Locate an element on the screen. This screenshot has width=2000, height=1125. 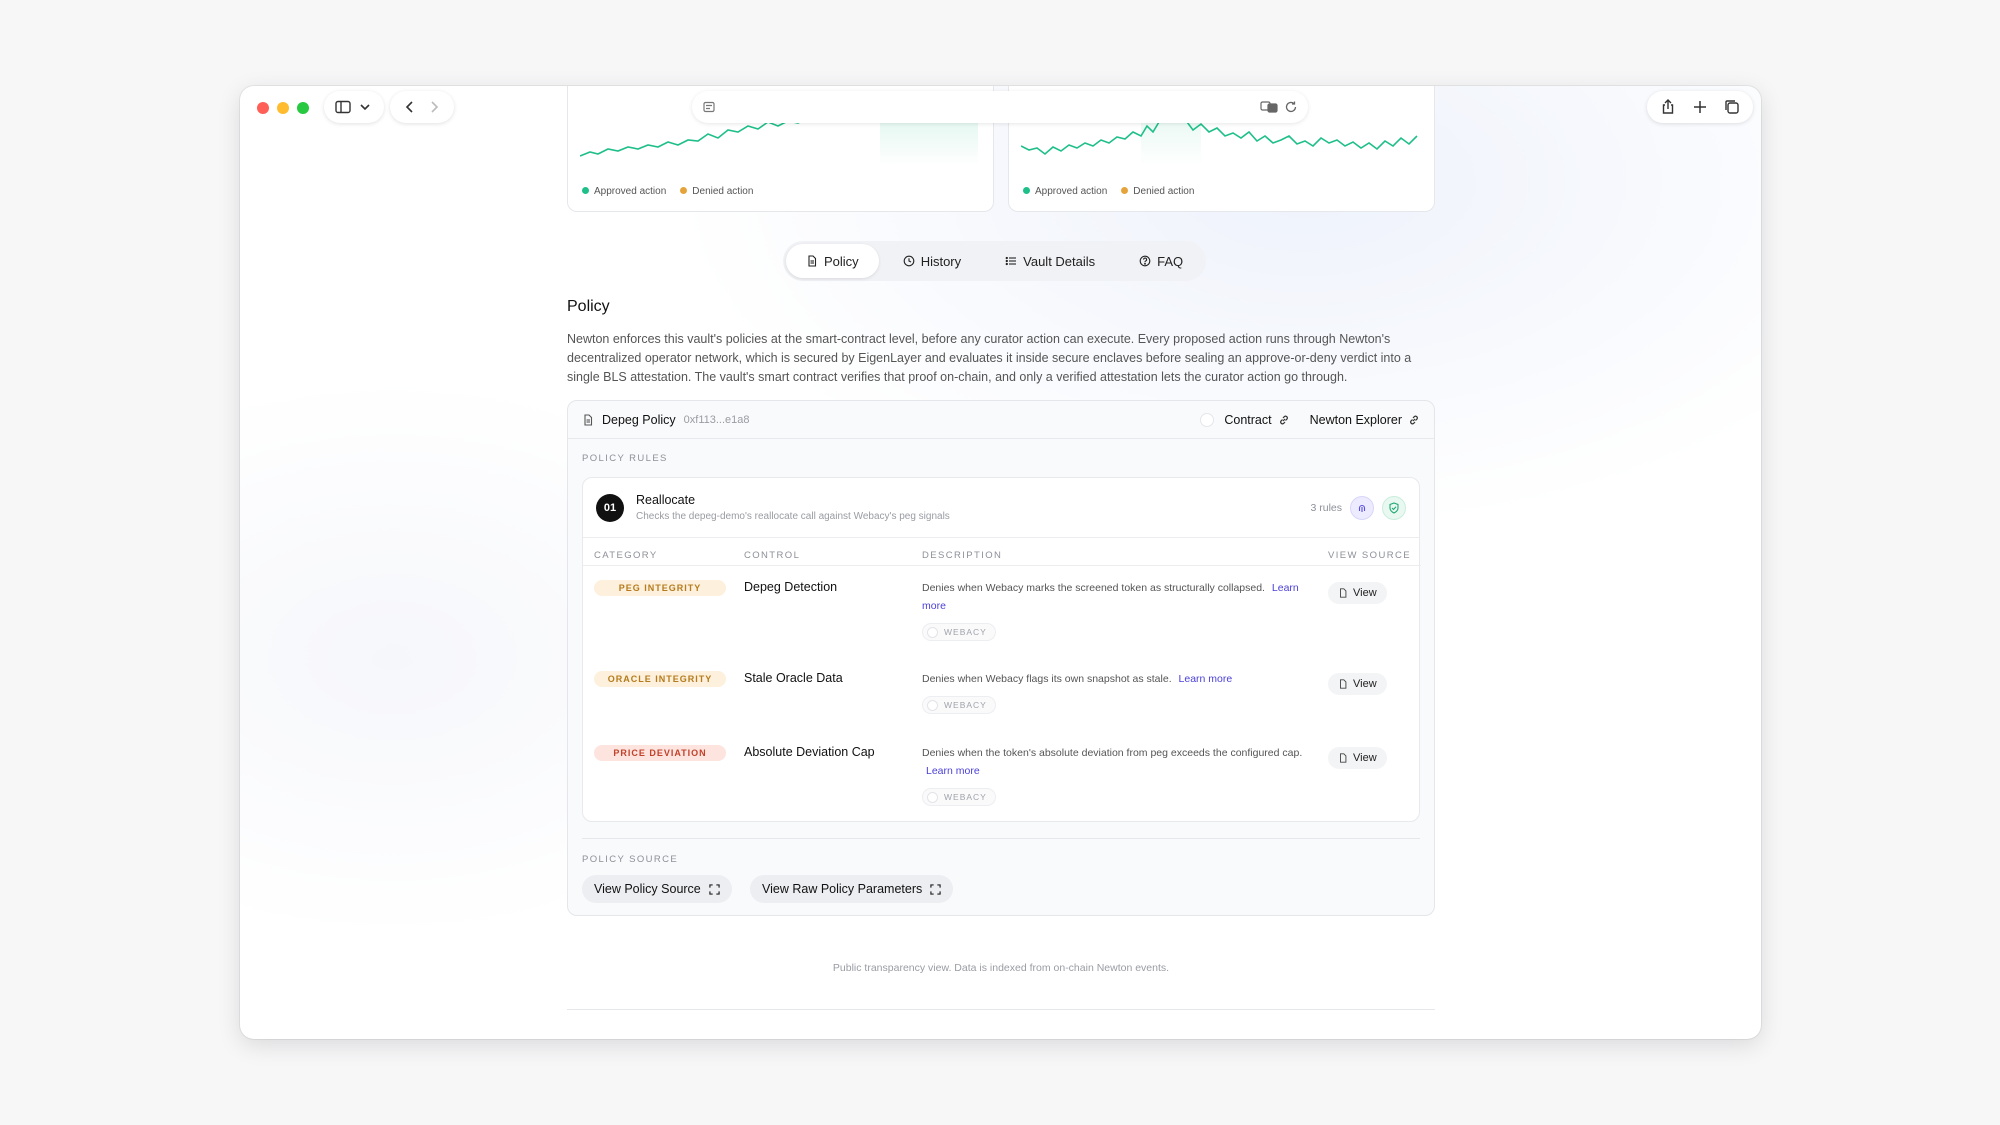
tab-faq: FAQ is located at coordinates (1161, 261).